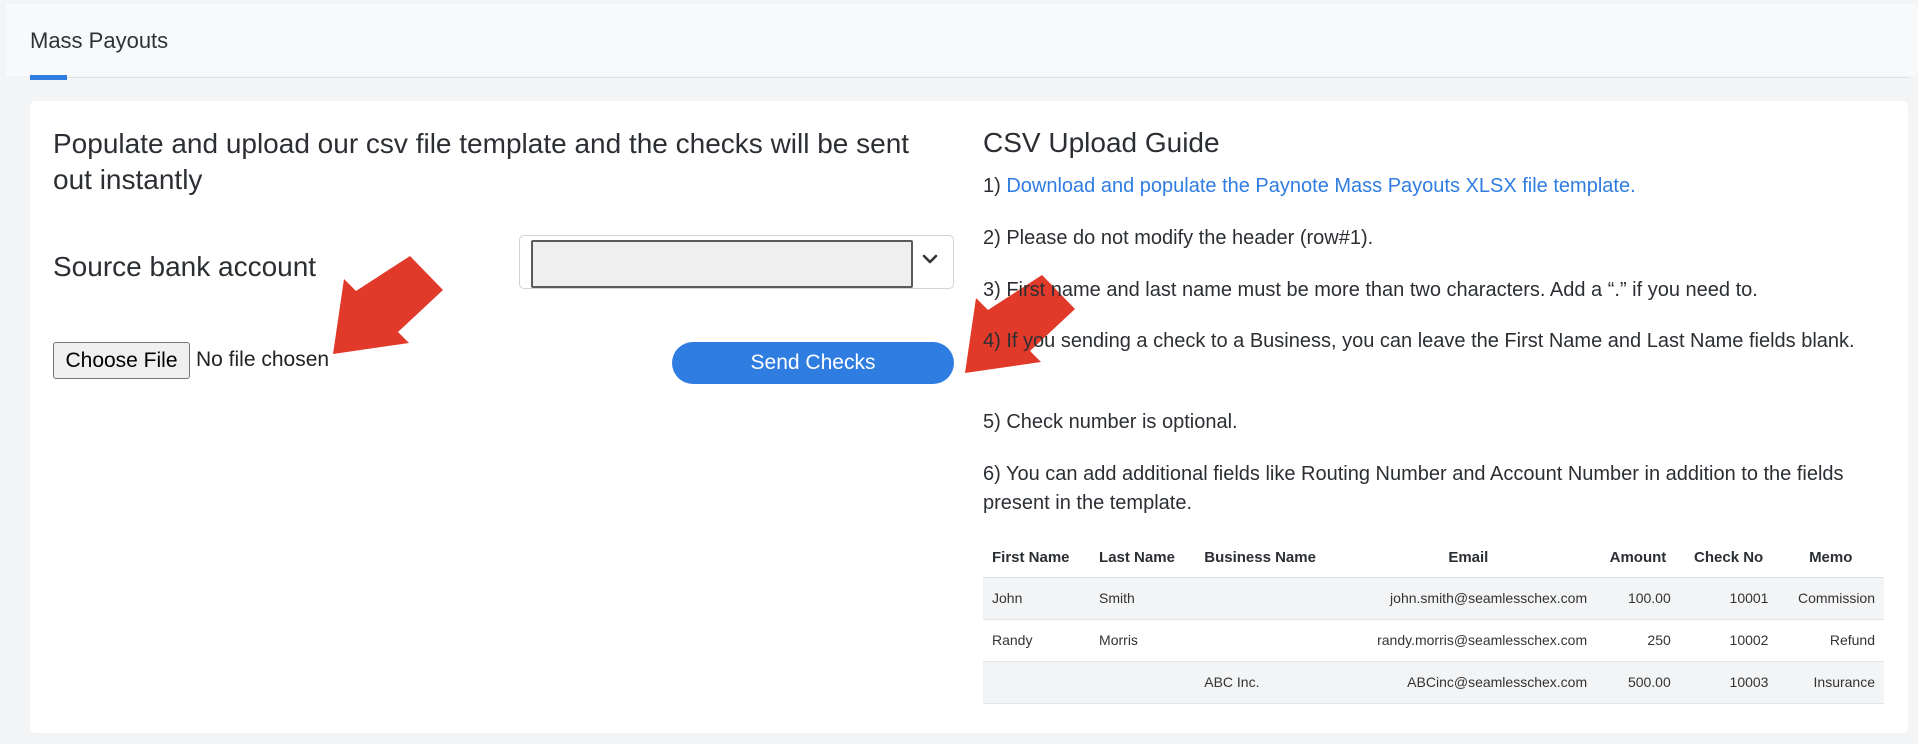 The image size is (1918, 744). Describe the element at coordinates (1101, 142) in the screenshot. I see `guide-title: CSV Upload Guide` at that location.